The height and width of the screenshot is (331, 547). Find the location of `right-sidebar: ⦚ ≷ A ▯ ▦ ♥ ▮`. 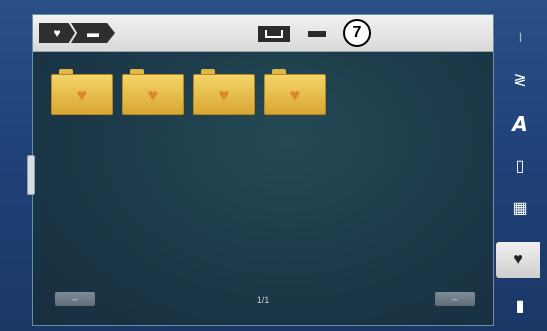

right-sidebar: ⦚ ≷ A ▯ ▦ ♥ ▮ is located at coordinates (518, 170).